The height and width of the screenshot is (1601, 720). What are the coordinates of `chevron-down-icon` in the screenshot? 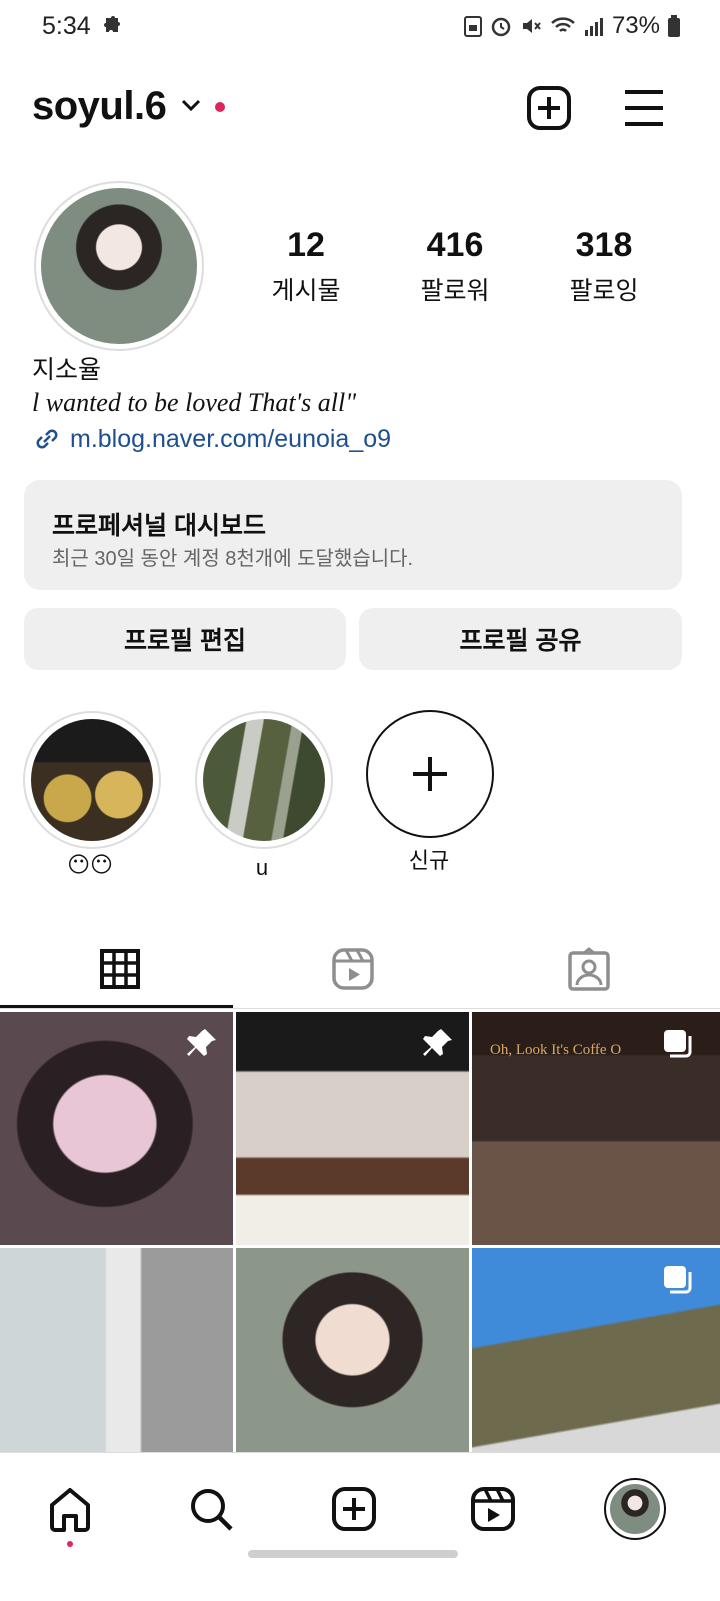 It's located at (191, 107).